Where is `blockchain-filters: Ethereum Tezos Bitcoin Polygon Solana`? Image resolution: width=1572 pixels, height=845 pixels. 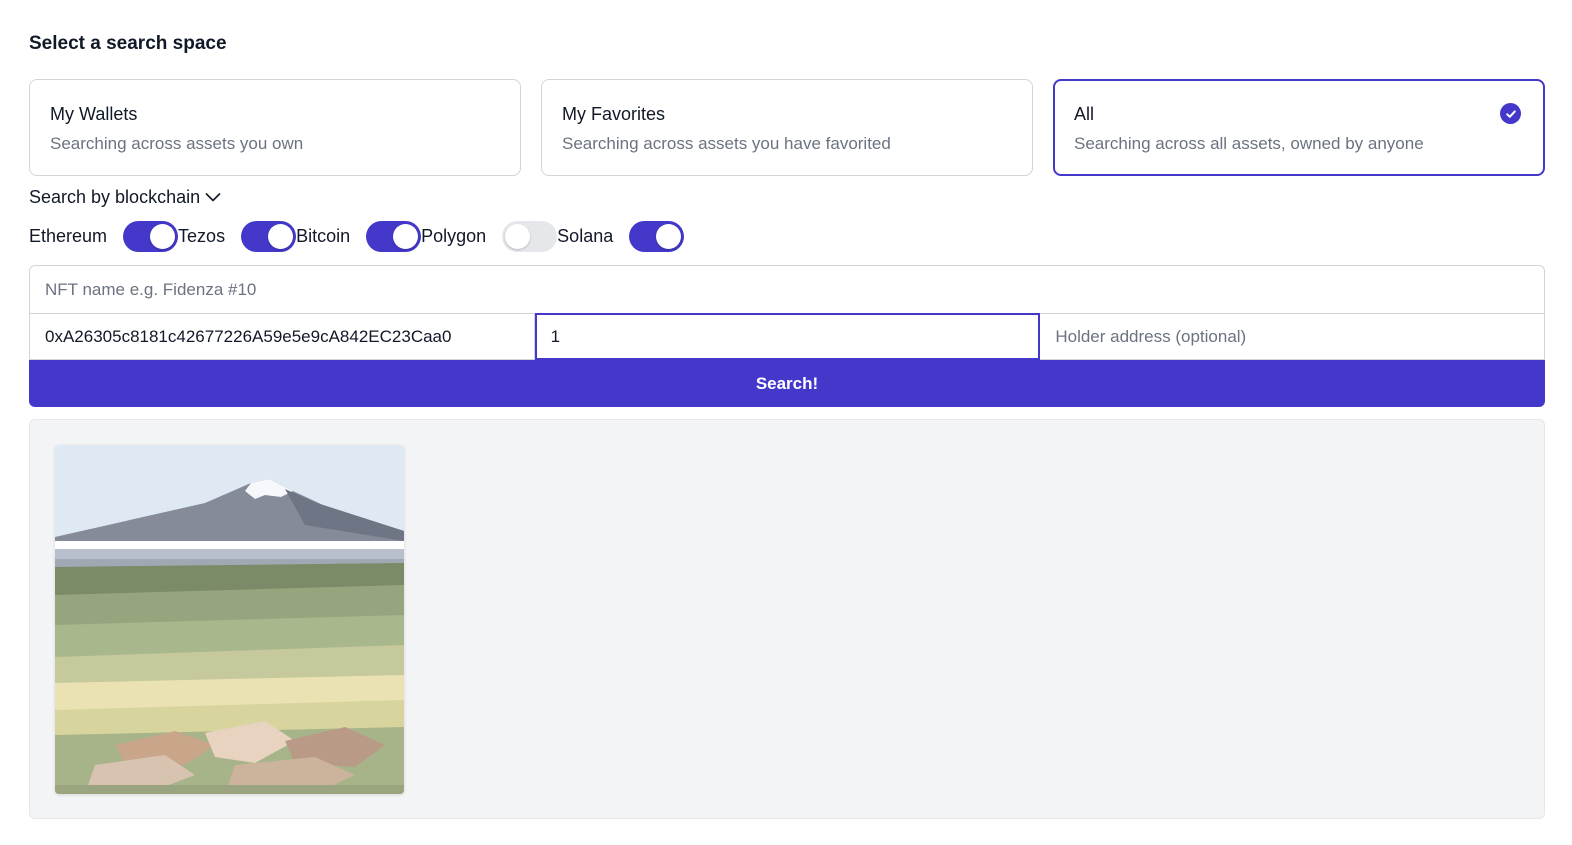 blockchain-filters: Ethereum Tezos Bitcoin Polygon Solana is located at coordinates (357, 236).